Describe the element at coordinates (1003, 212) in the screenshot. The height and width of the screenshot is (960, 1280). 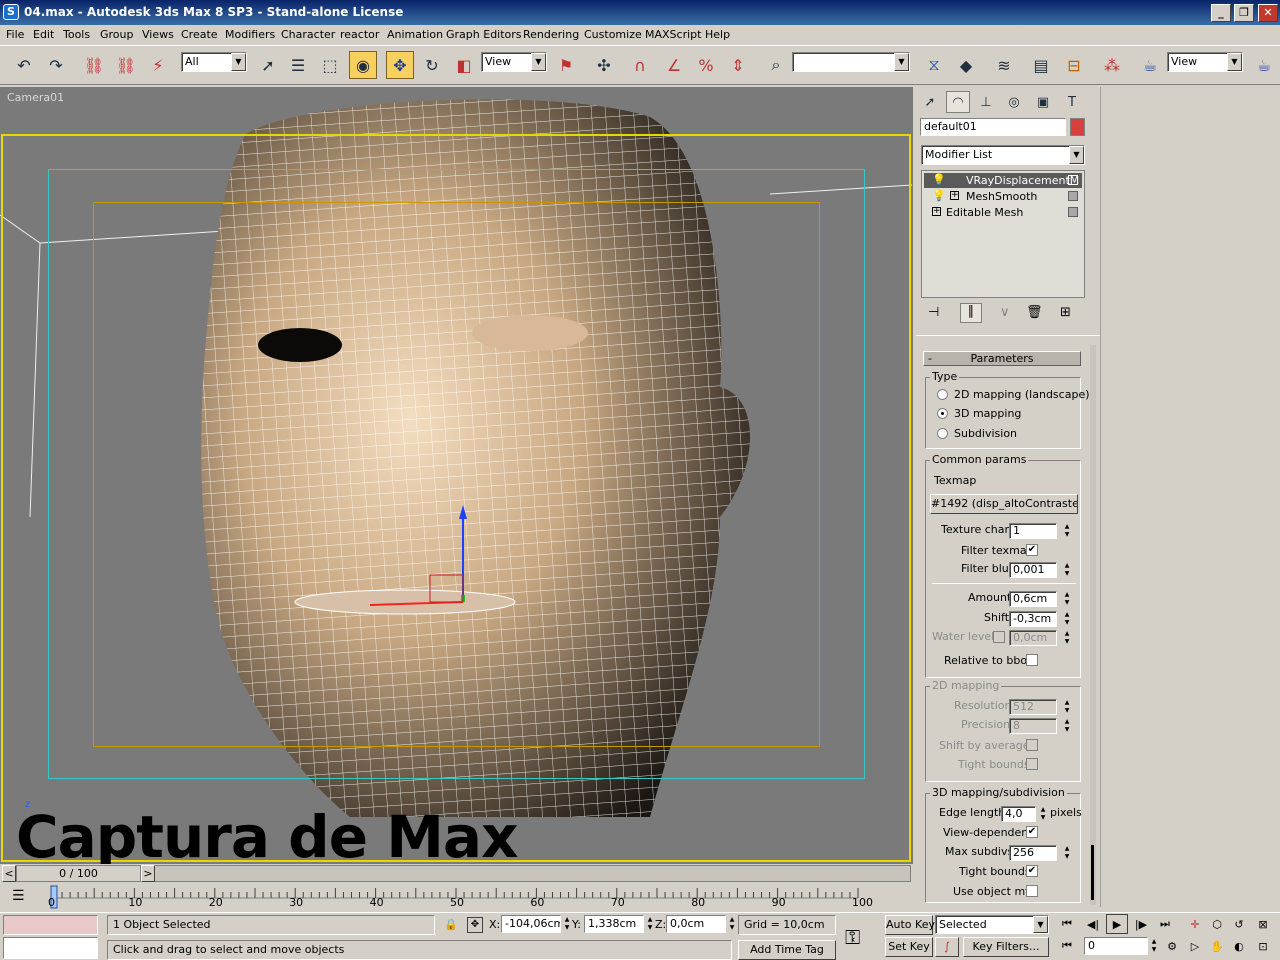
I see `stack-item-editable-mesh: + Editable Mesh` at that location.